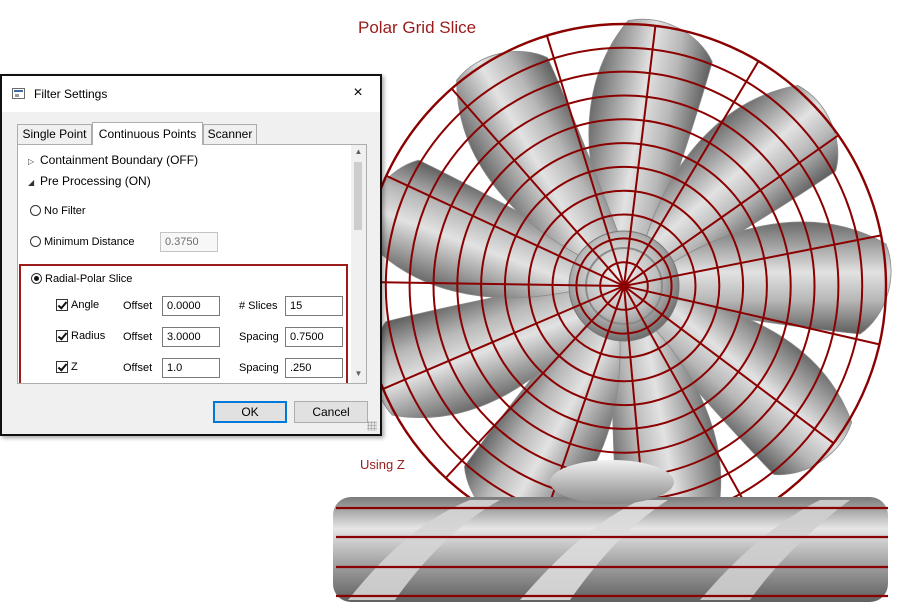 This screenshot has height=609, width=903. What do you see at coordinates (191, 368) in the screenshot?
I see `z-offset-field: 1.0` at bounding box center [191, 368].